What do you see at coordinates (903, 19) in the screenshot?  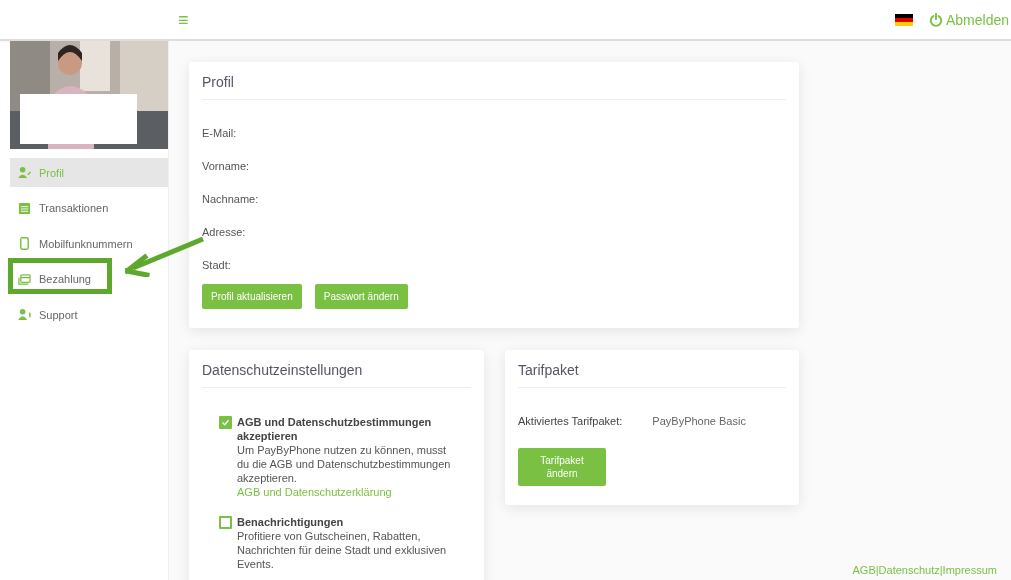 I see `flag-icon` at bounding box center [903, 19].